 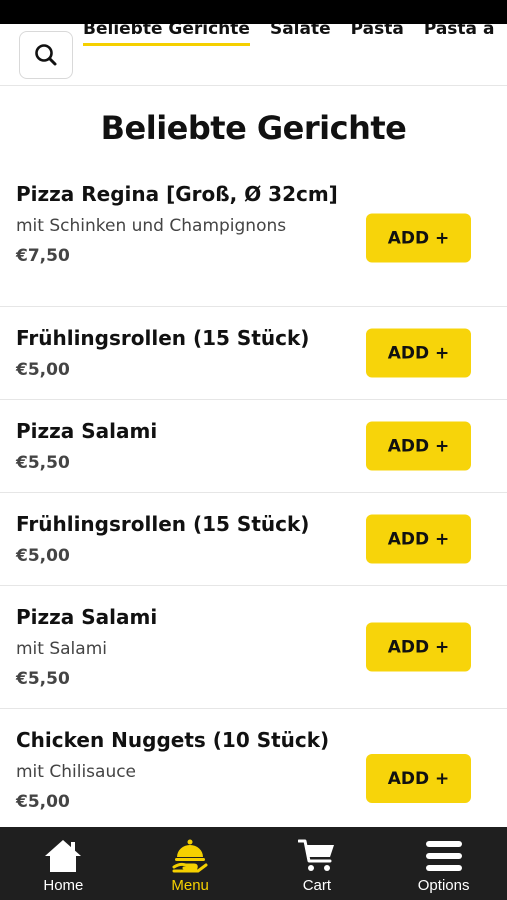 I want to click on item-description: mit Schinken und Champignons, so click(x=151, y=226).